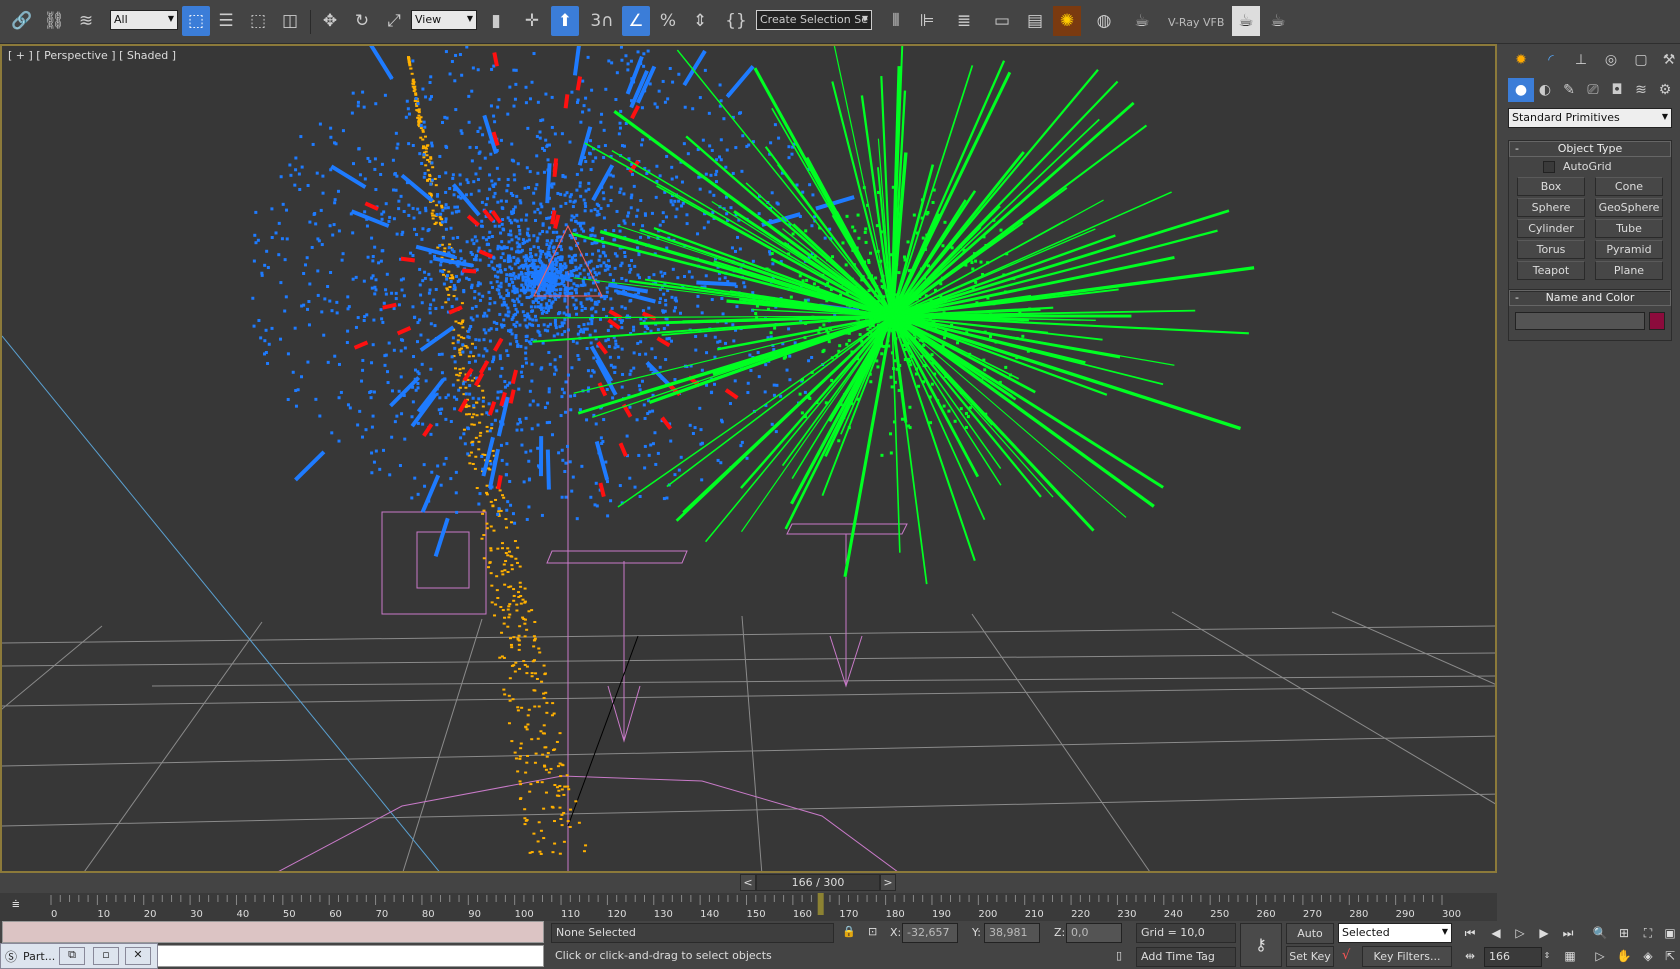  I want to click on next-frame-icon: ▶, so click(1544, 933).